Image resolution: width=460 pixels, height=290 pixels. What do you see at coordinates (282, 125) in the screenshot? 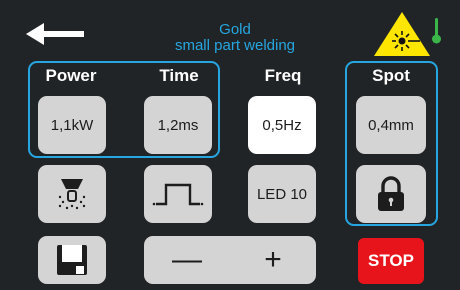
I see `freq-value-button: 0,5Hz` at bounding box center [282, 125].